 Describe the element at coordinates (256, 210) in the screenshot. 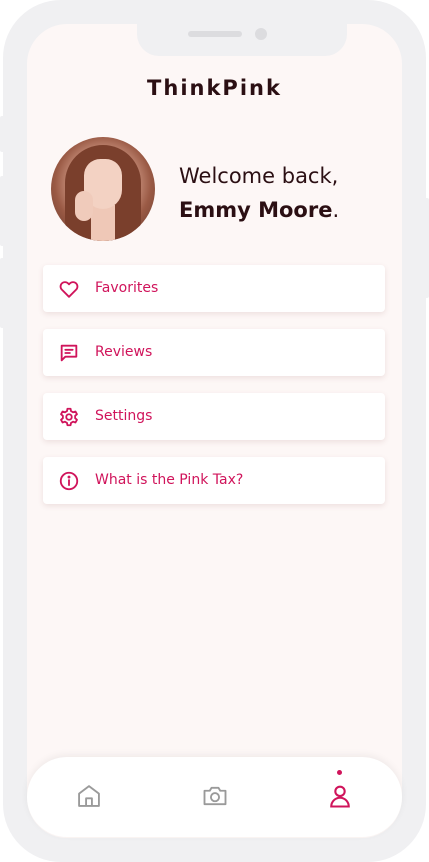

I see `user-name: Emmy Moore` at that location.